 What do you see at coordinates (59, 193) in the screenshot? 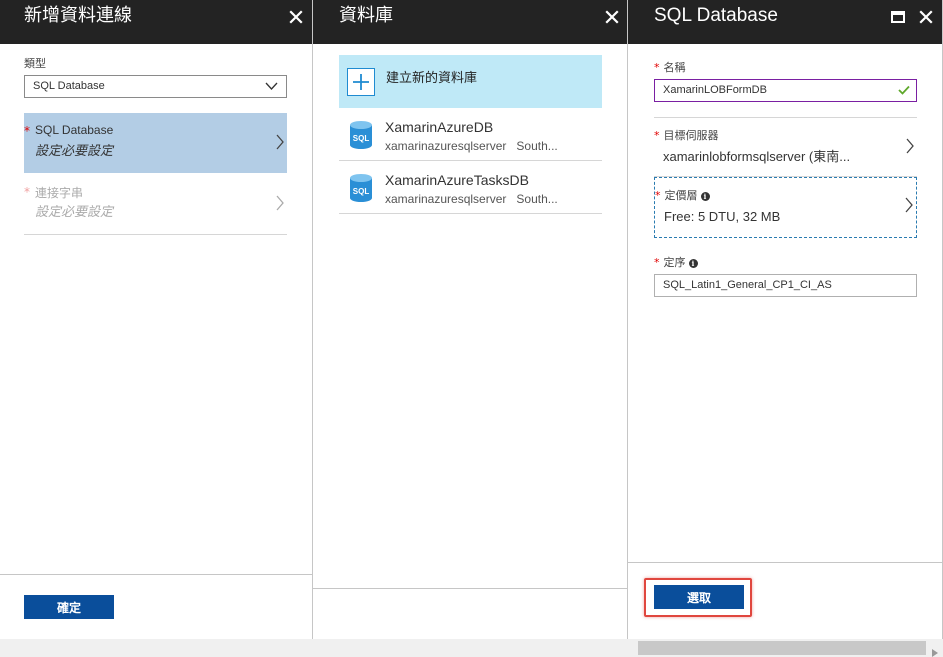
I see `nav-item-label: 連接字串` at bounding box center [59, 193].